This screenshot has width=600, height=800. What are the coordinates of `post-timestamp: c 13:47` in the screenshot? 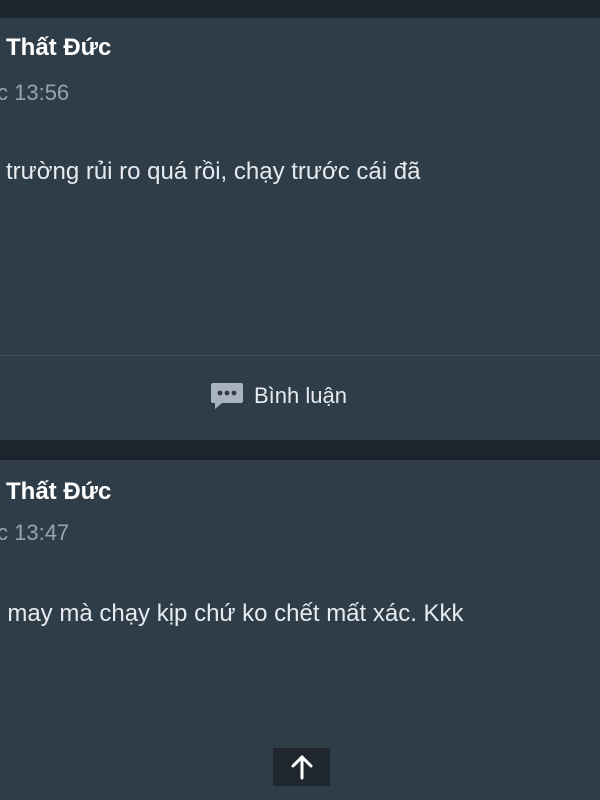 It's located at (34, 533).